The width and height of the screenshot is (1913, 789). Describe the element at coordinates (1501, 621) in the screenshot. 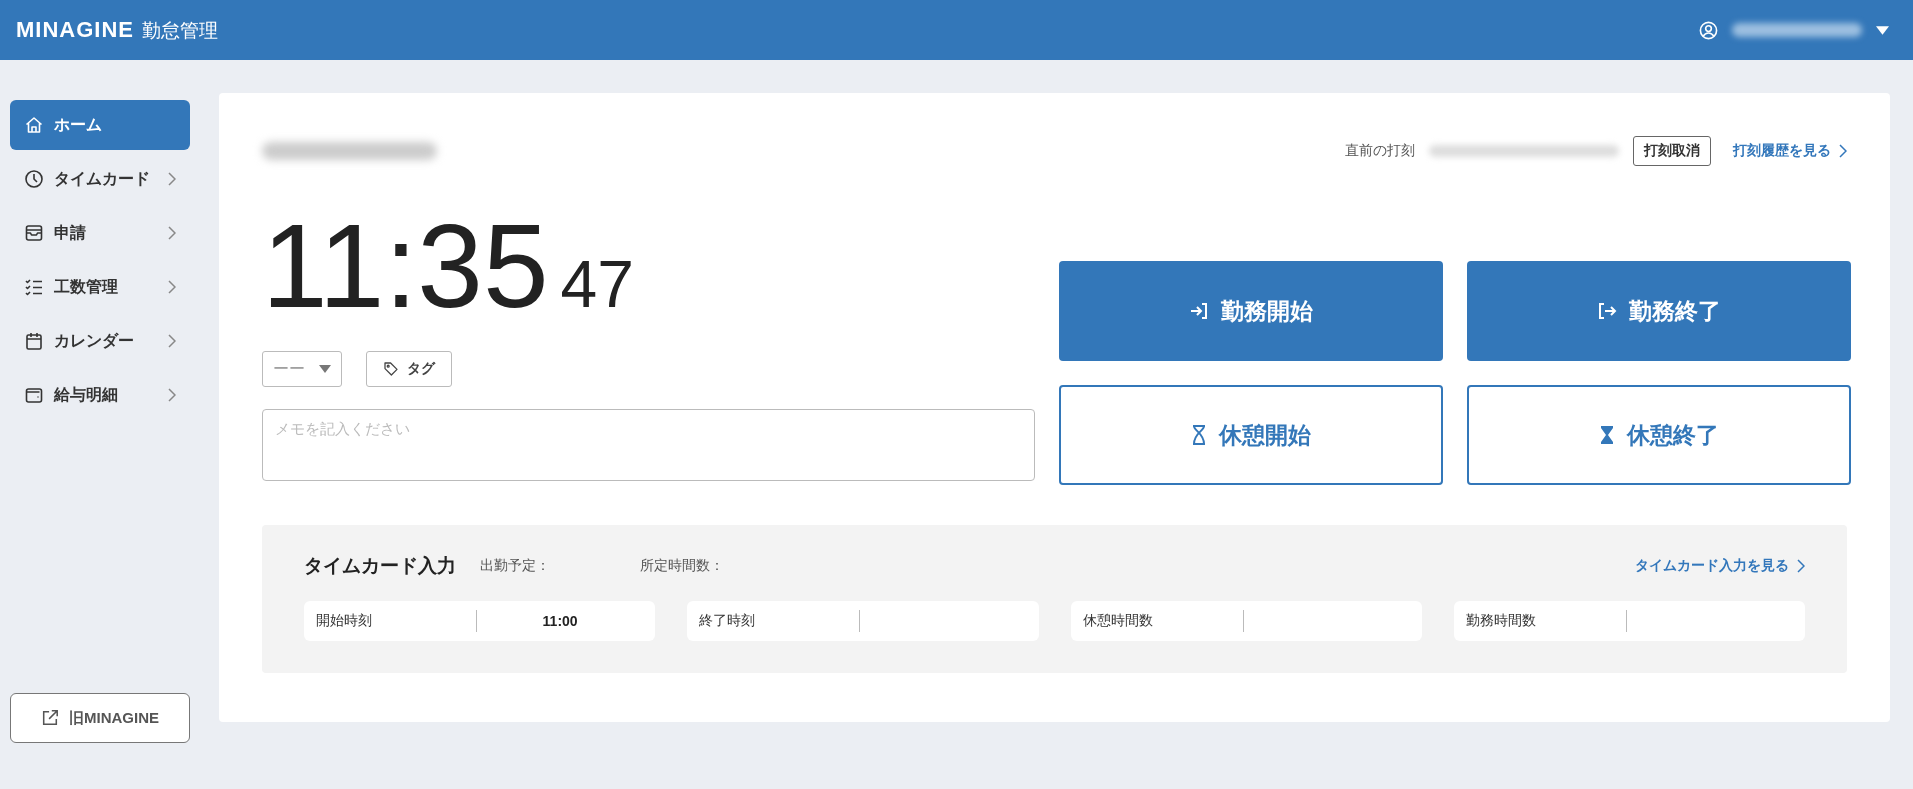

I see `field-label: 勤務時間数` at that location.